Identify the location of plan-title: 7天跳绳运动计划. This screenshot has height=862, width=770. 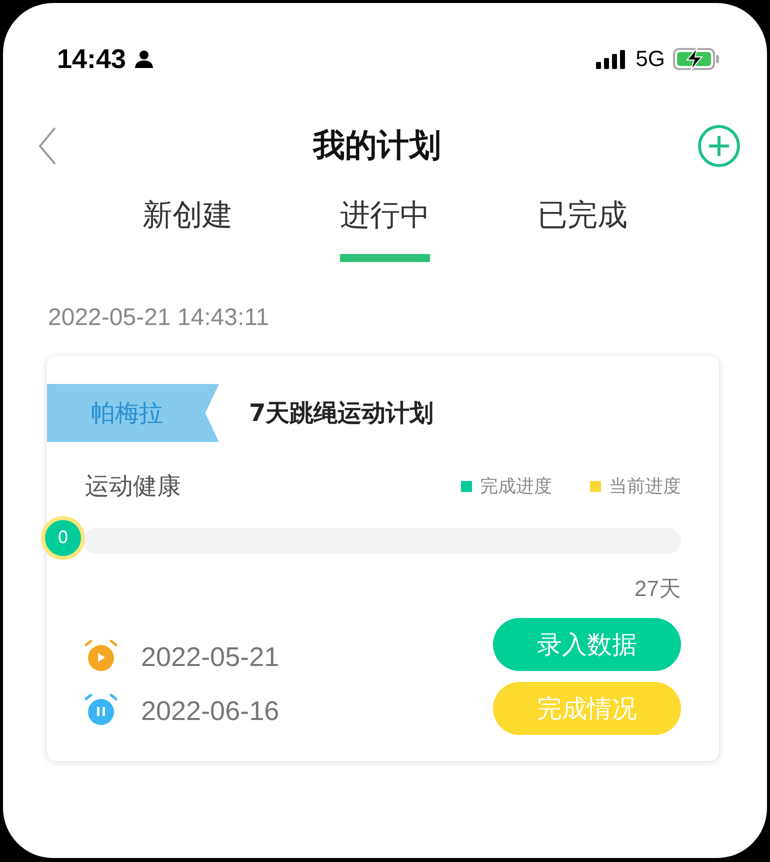
(341, 413).